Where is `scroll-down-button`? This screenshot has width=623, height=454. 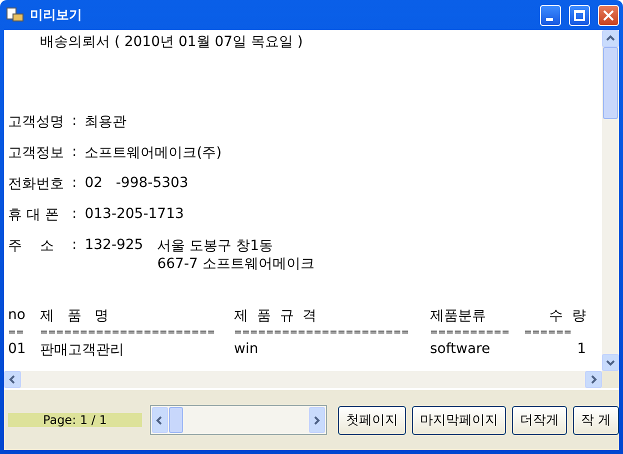 scroll-down-button is located at coordinates (610, 362).